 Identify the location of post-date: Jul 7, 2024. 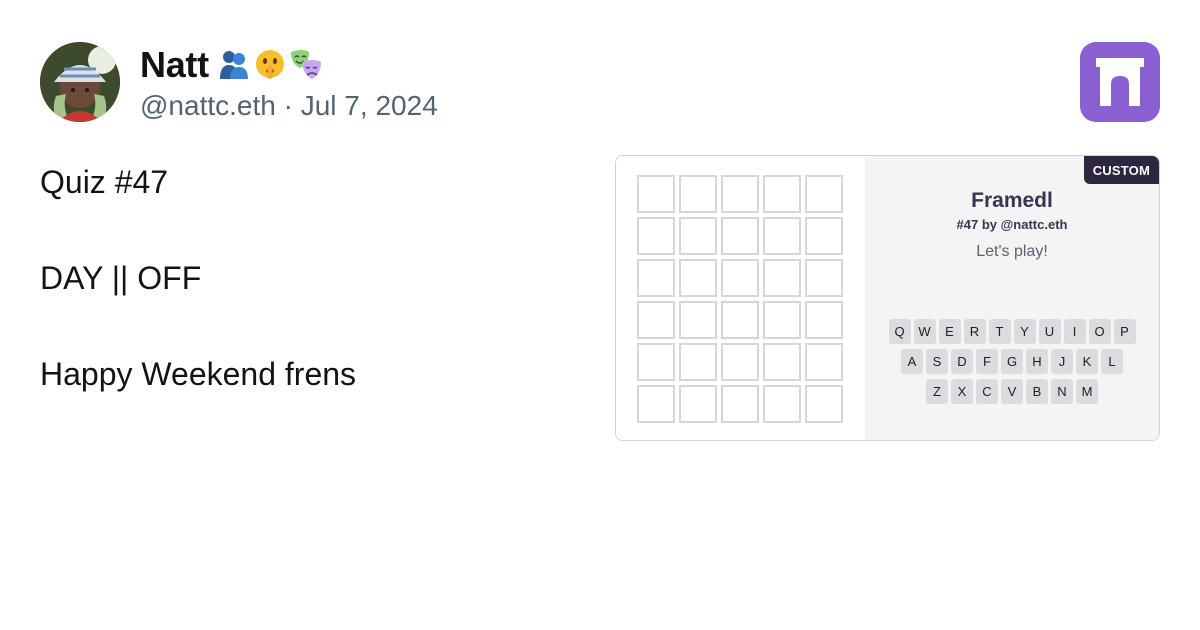
(369, 105).